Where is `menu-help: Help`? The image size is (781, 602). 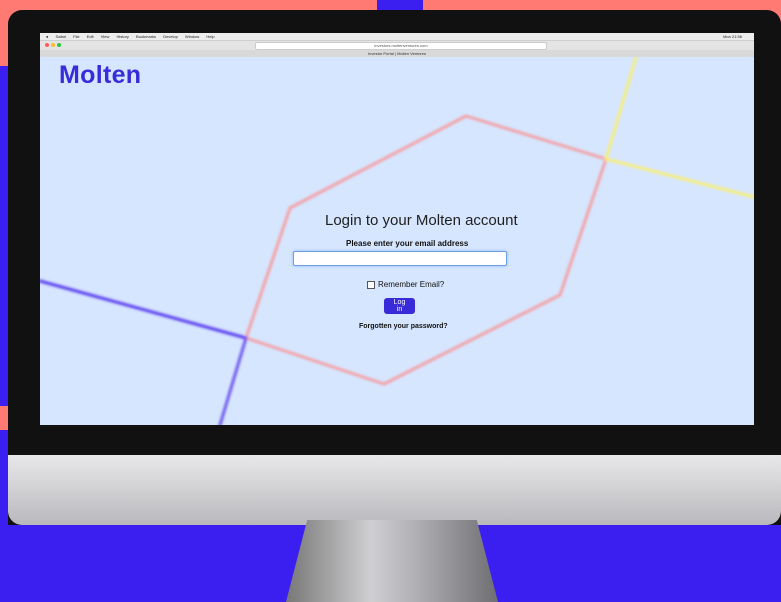 menu-help: Help is located at coordinates (210, 36).